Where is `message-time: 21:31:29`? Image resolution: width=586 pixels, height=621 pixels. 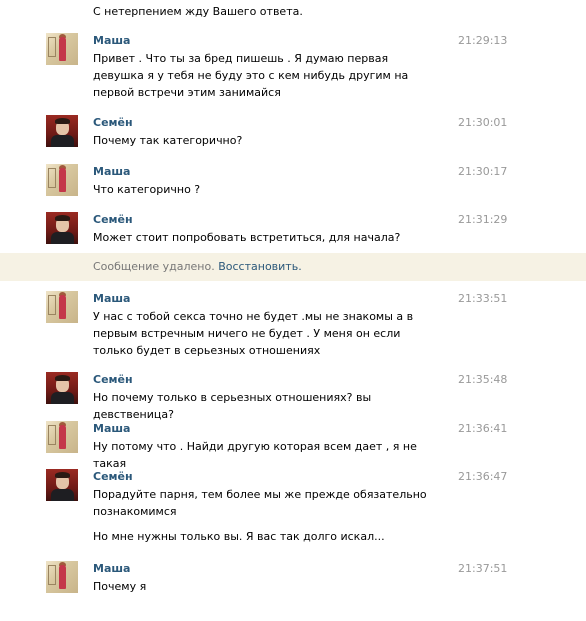 message-time: 21:31:29 is located at coordinates (483, 219).